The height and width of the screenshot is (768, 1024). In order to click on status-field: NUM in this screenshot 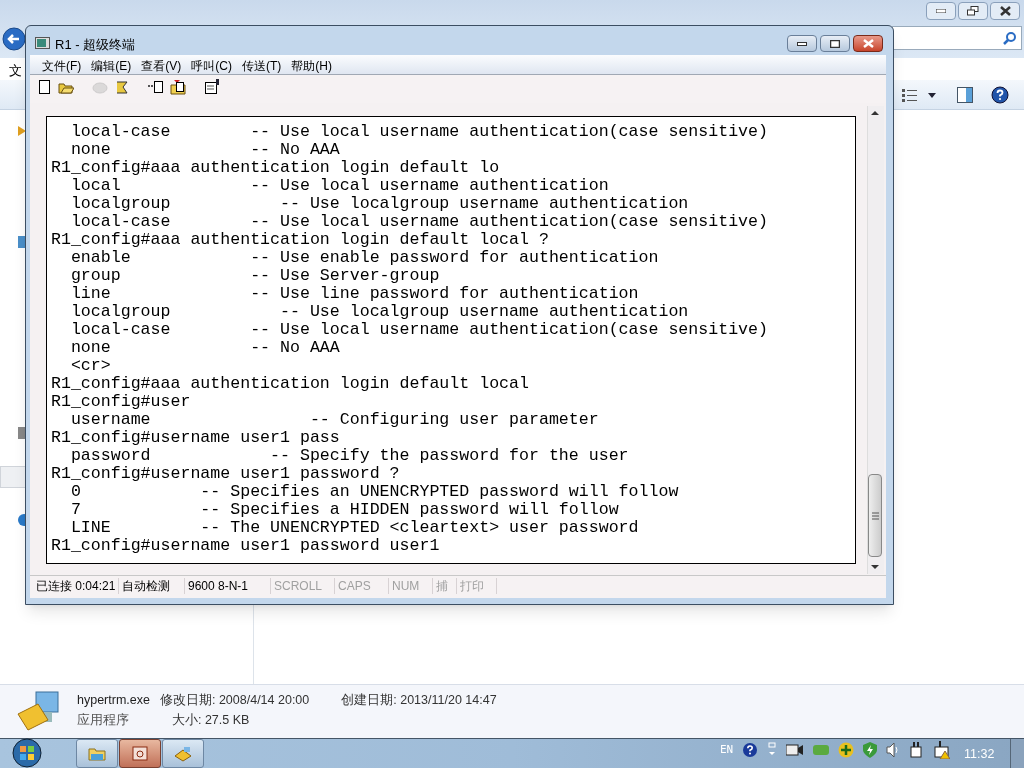, I will do `click(411, 586)`.